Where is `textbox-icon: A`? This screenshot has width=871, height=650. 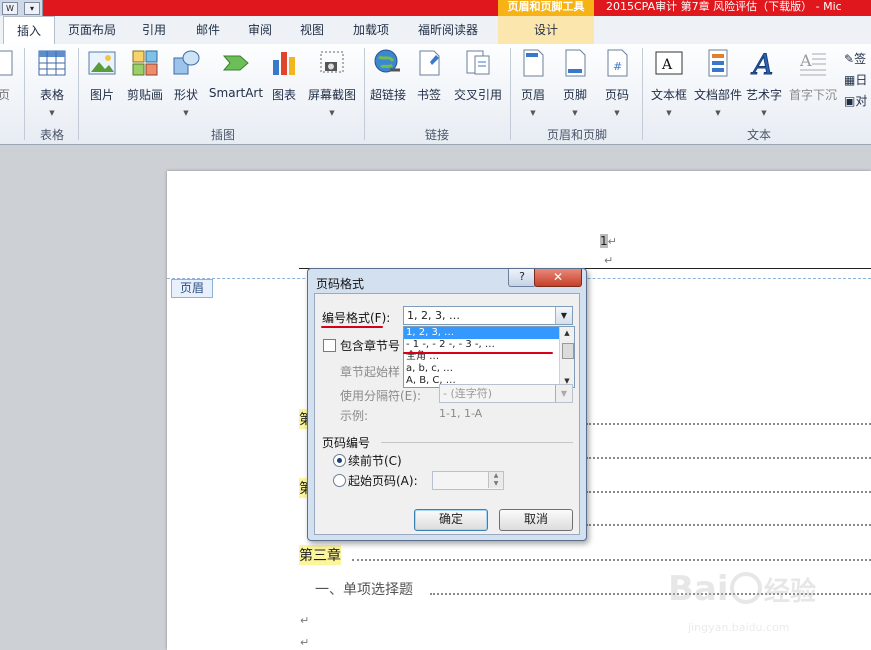 textbox-icon: A is located at coordinates (669, 63).